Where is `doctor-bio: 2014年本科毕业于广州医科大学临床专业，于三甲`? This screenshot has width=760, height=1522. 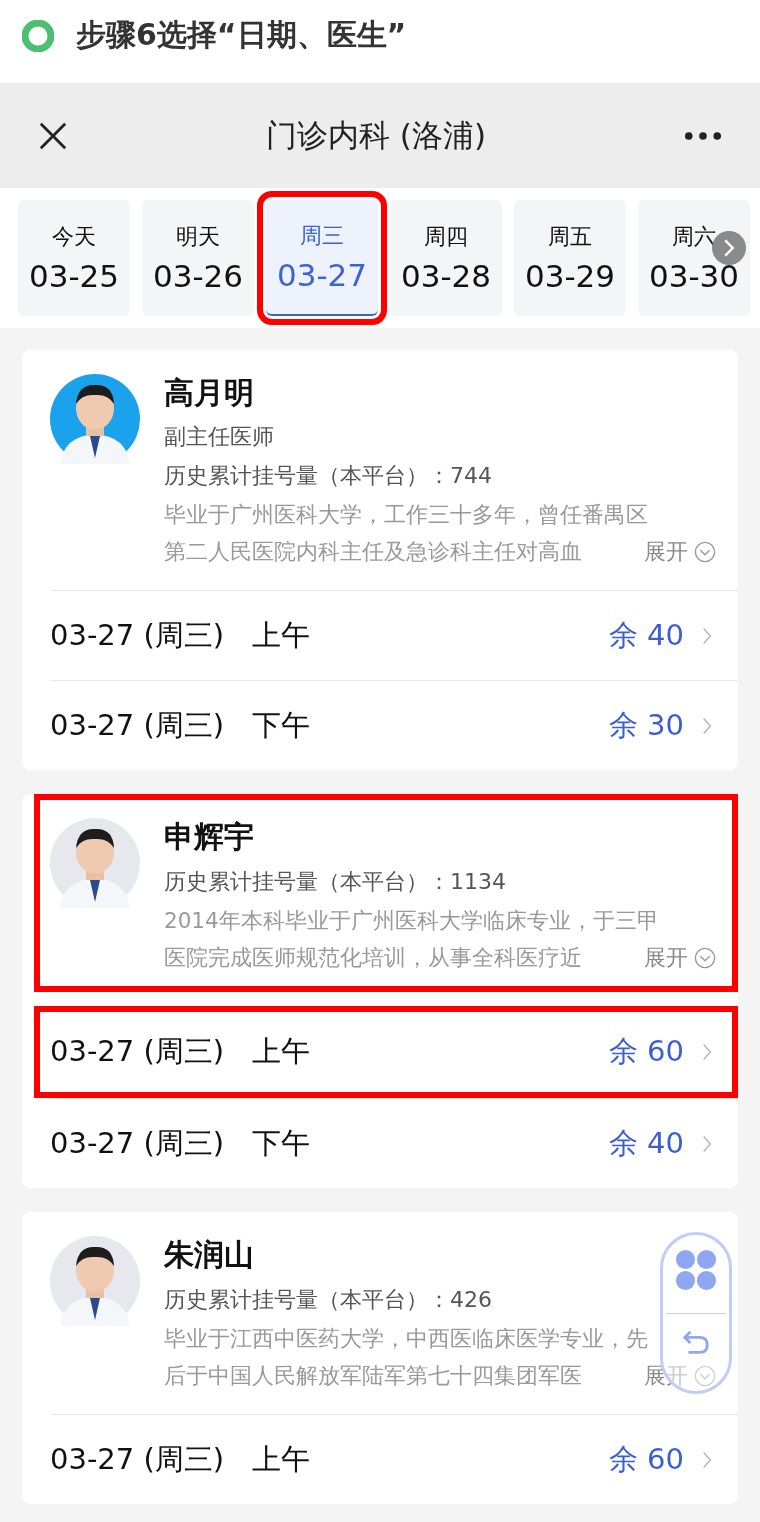
doctor-bio: 2014年本科毕业于广州医科大学临床专业，于三甲 is located at coordinates (411, 921).